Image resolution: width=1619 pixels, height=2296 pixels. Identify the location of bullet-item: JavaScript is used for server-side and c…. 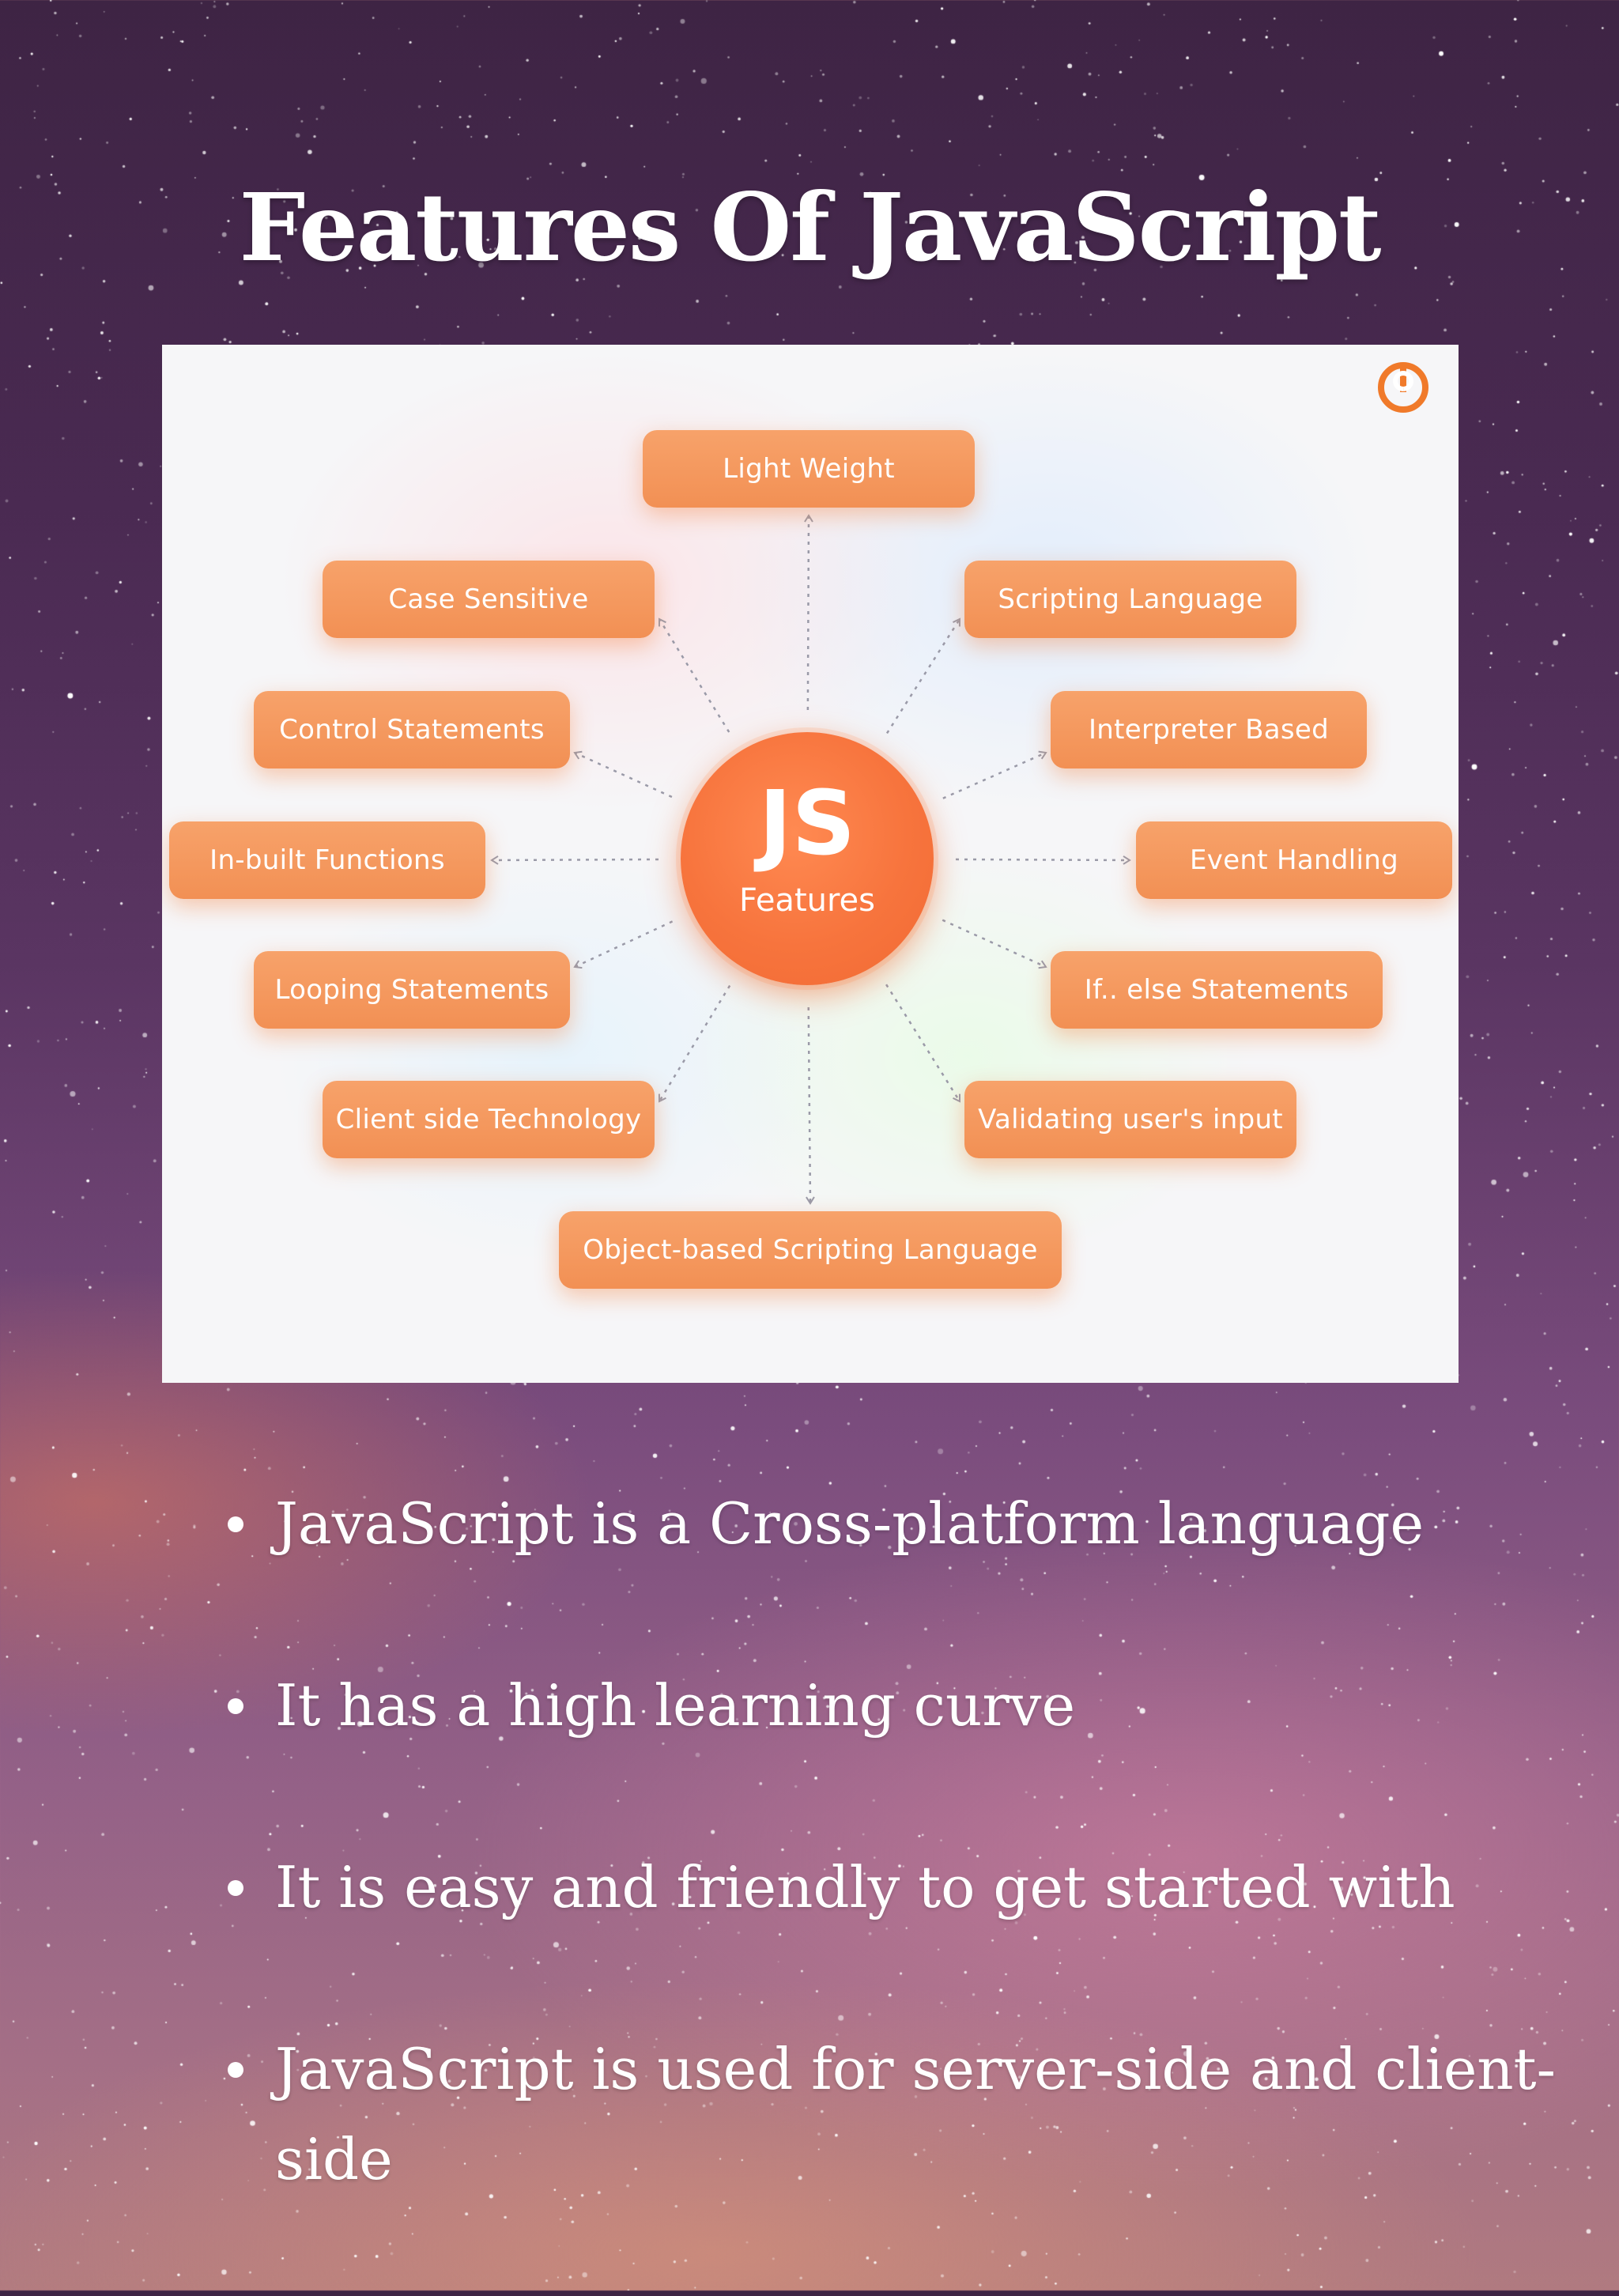
(901, 2114).